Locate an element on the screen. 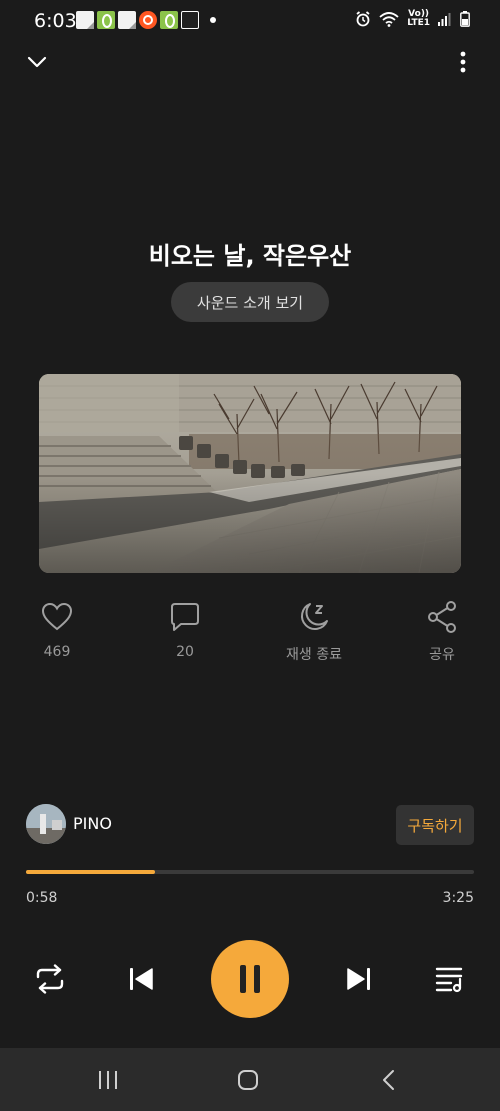  comment-count: 20 is located at coordinates (185, 652).